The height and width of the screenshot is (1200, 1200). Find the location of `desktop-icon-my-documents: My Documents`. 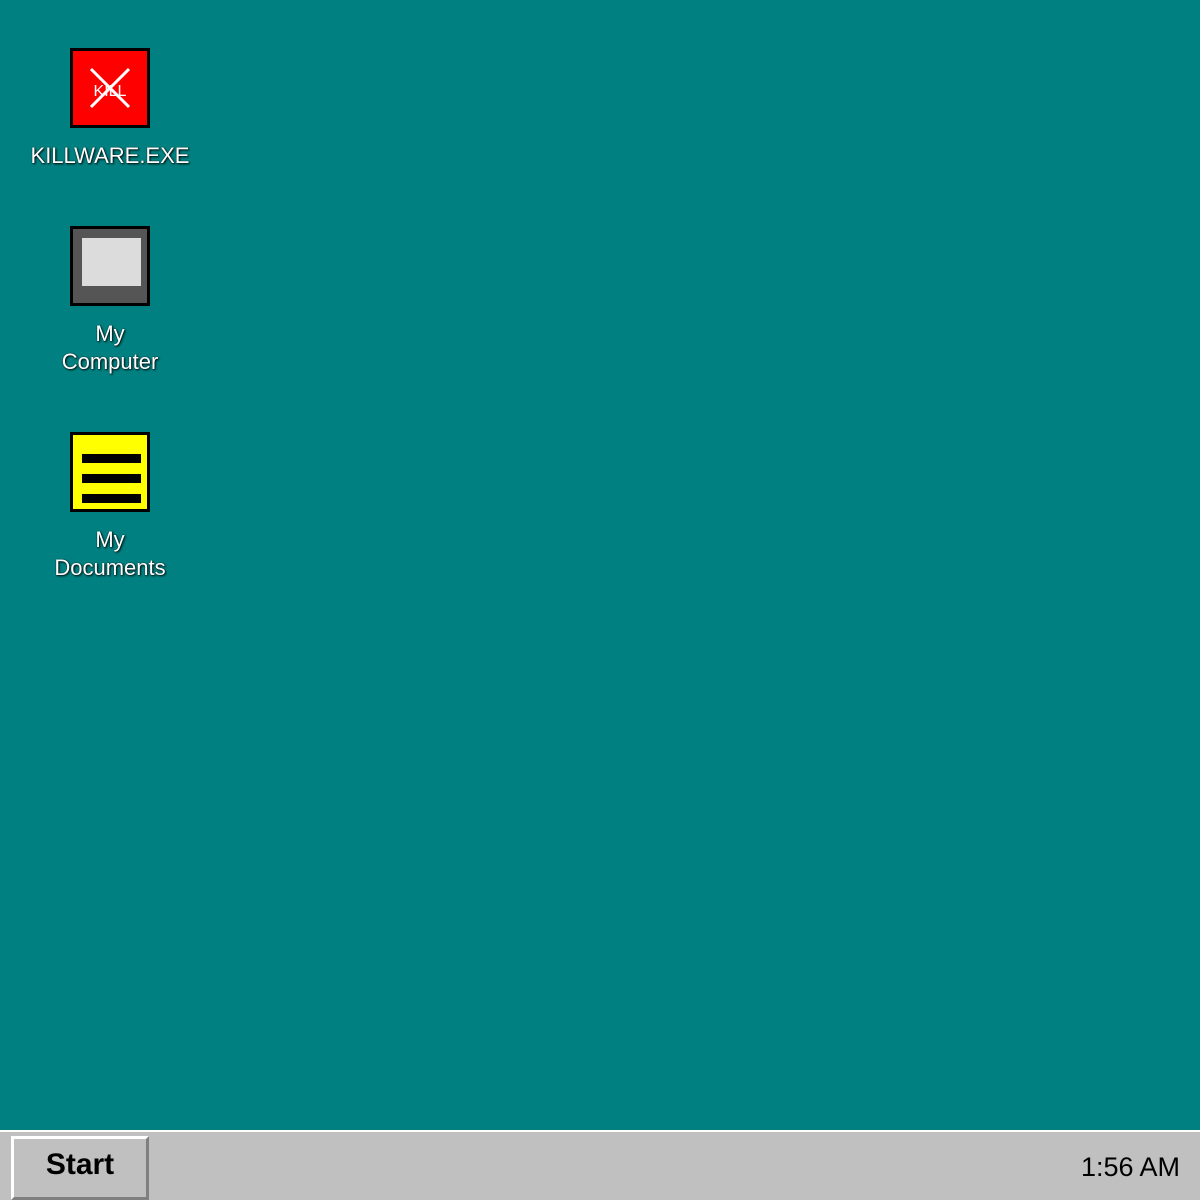

desktop-icon-my-documents: My Documents is located at coordinates (110, 507).